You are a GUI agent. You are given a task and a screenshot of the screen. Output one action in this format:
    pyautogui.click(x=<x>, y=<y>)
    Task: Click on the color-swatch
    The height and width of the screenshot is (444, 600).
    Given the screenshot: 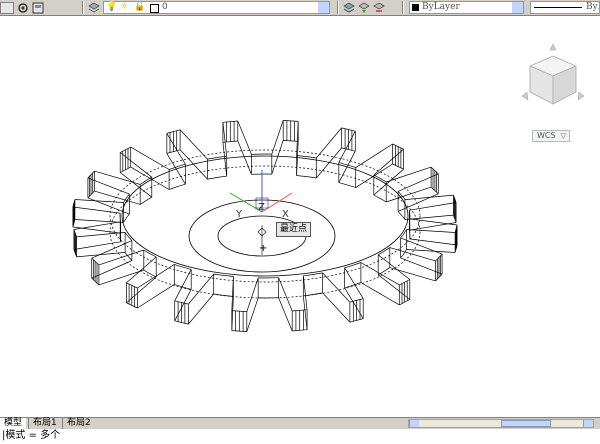 What is the action you would take?
    pyautogui.click(x=415, y=7)
    